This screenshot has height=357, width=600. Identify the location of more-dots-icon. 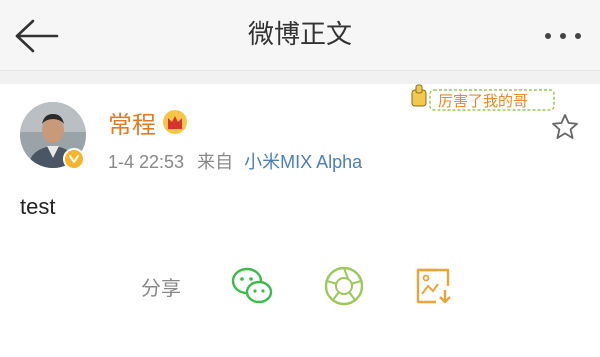
(563, 36).